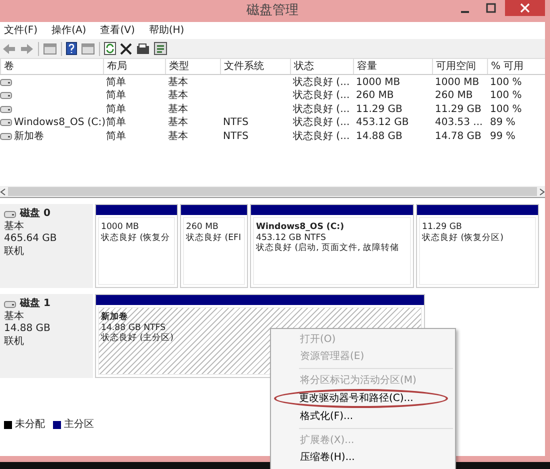  What do you see at coordinates (137, 338) in the screenshot?
I see `partition-status: 状态良好 (主分区)` at bounding box center [137, 338].